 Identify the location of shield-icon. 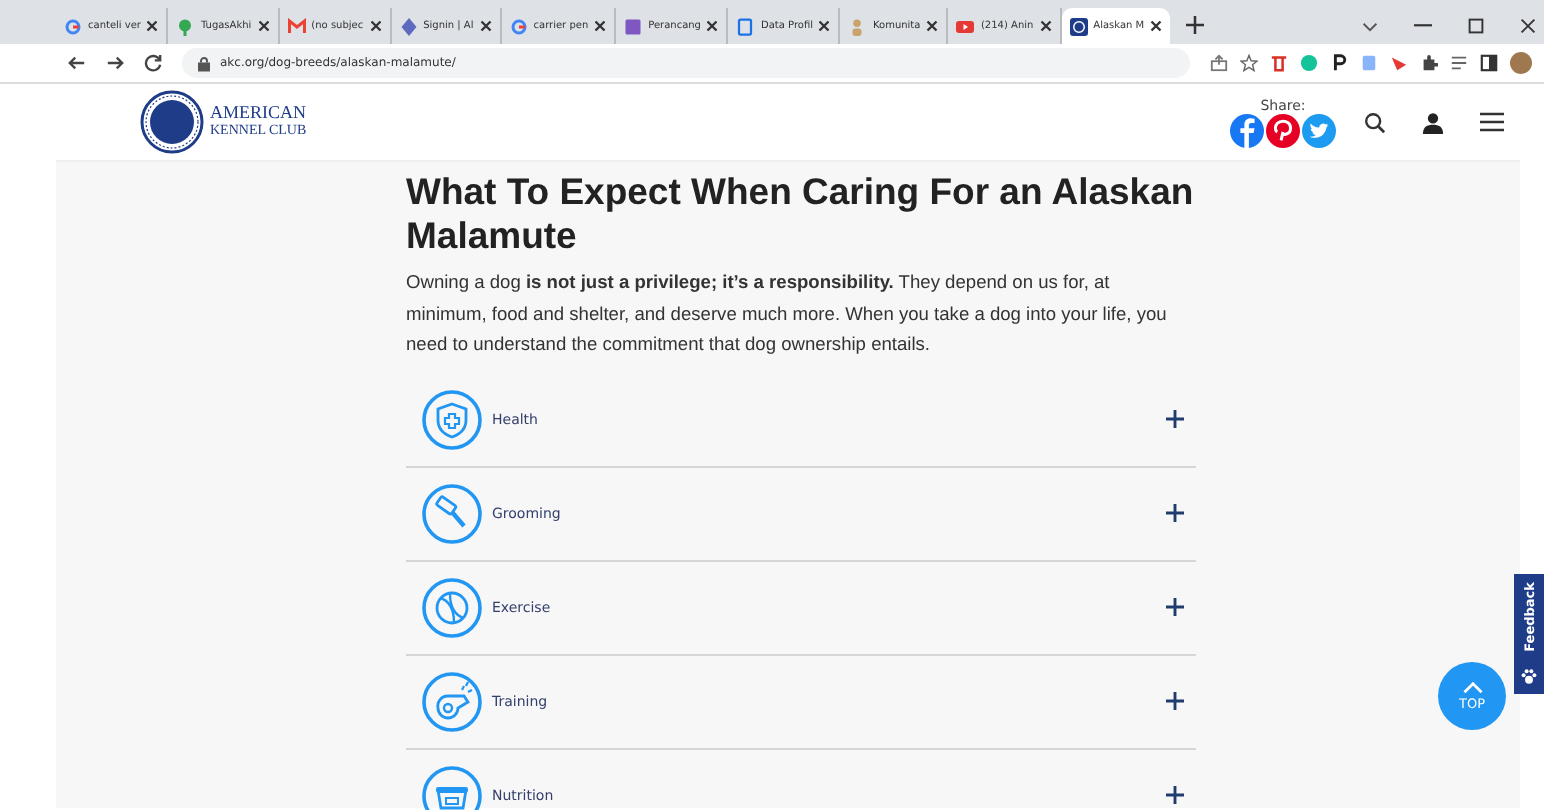
(452, 419).